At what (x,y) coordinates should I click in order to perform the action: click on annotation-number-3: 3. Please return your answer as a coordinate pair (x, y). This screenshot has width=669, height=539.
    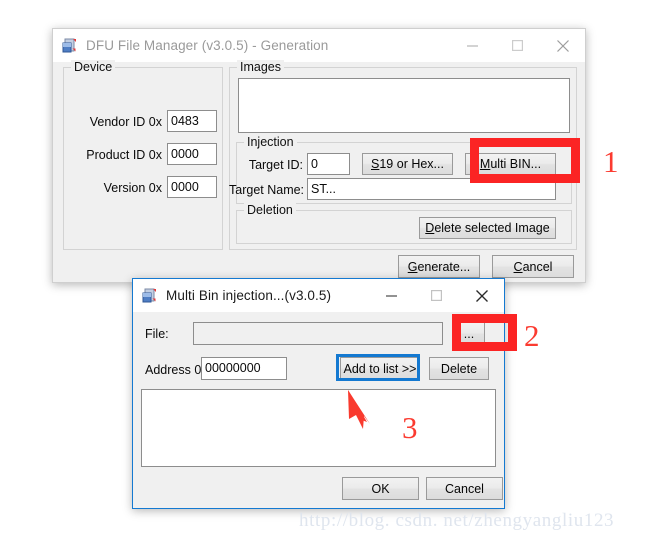
    Looking at the image, I should click on (410, 427).